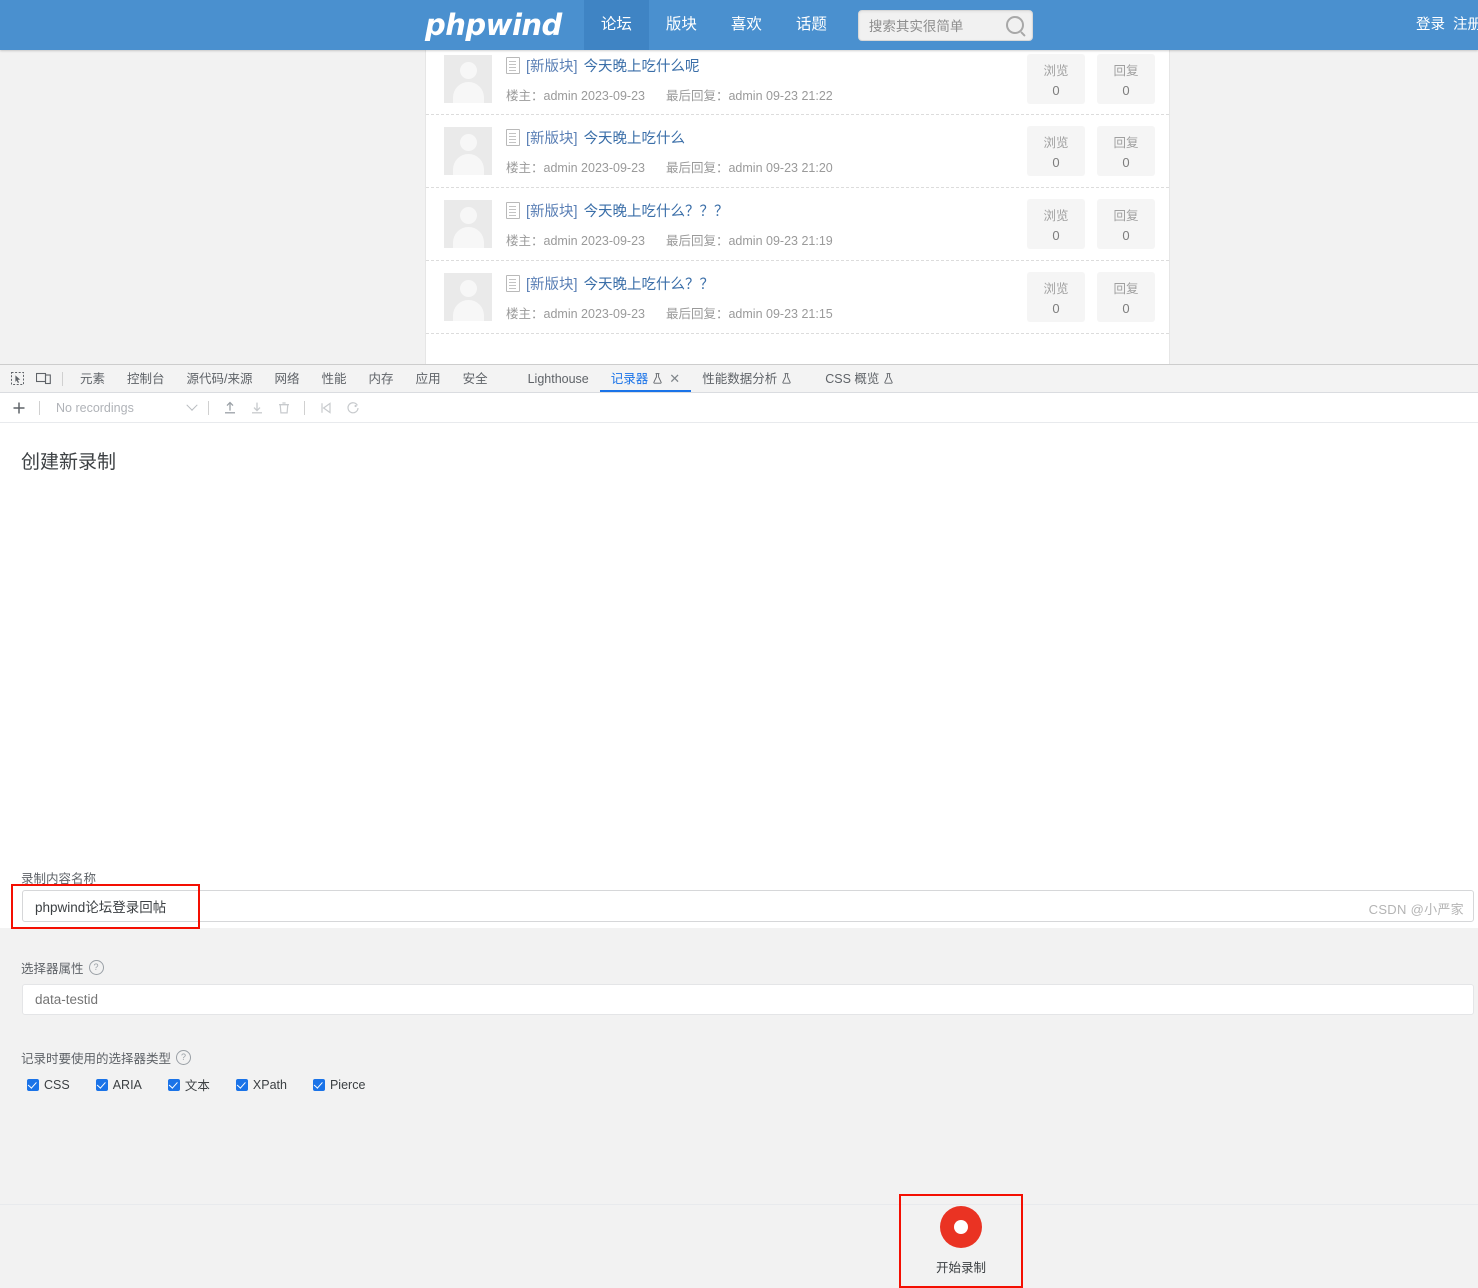  Describe the element at coordinates (18, 407) in the screenshot. I see `add-recording-button` at that location.